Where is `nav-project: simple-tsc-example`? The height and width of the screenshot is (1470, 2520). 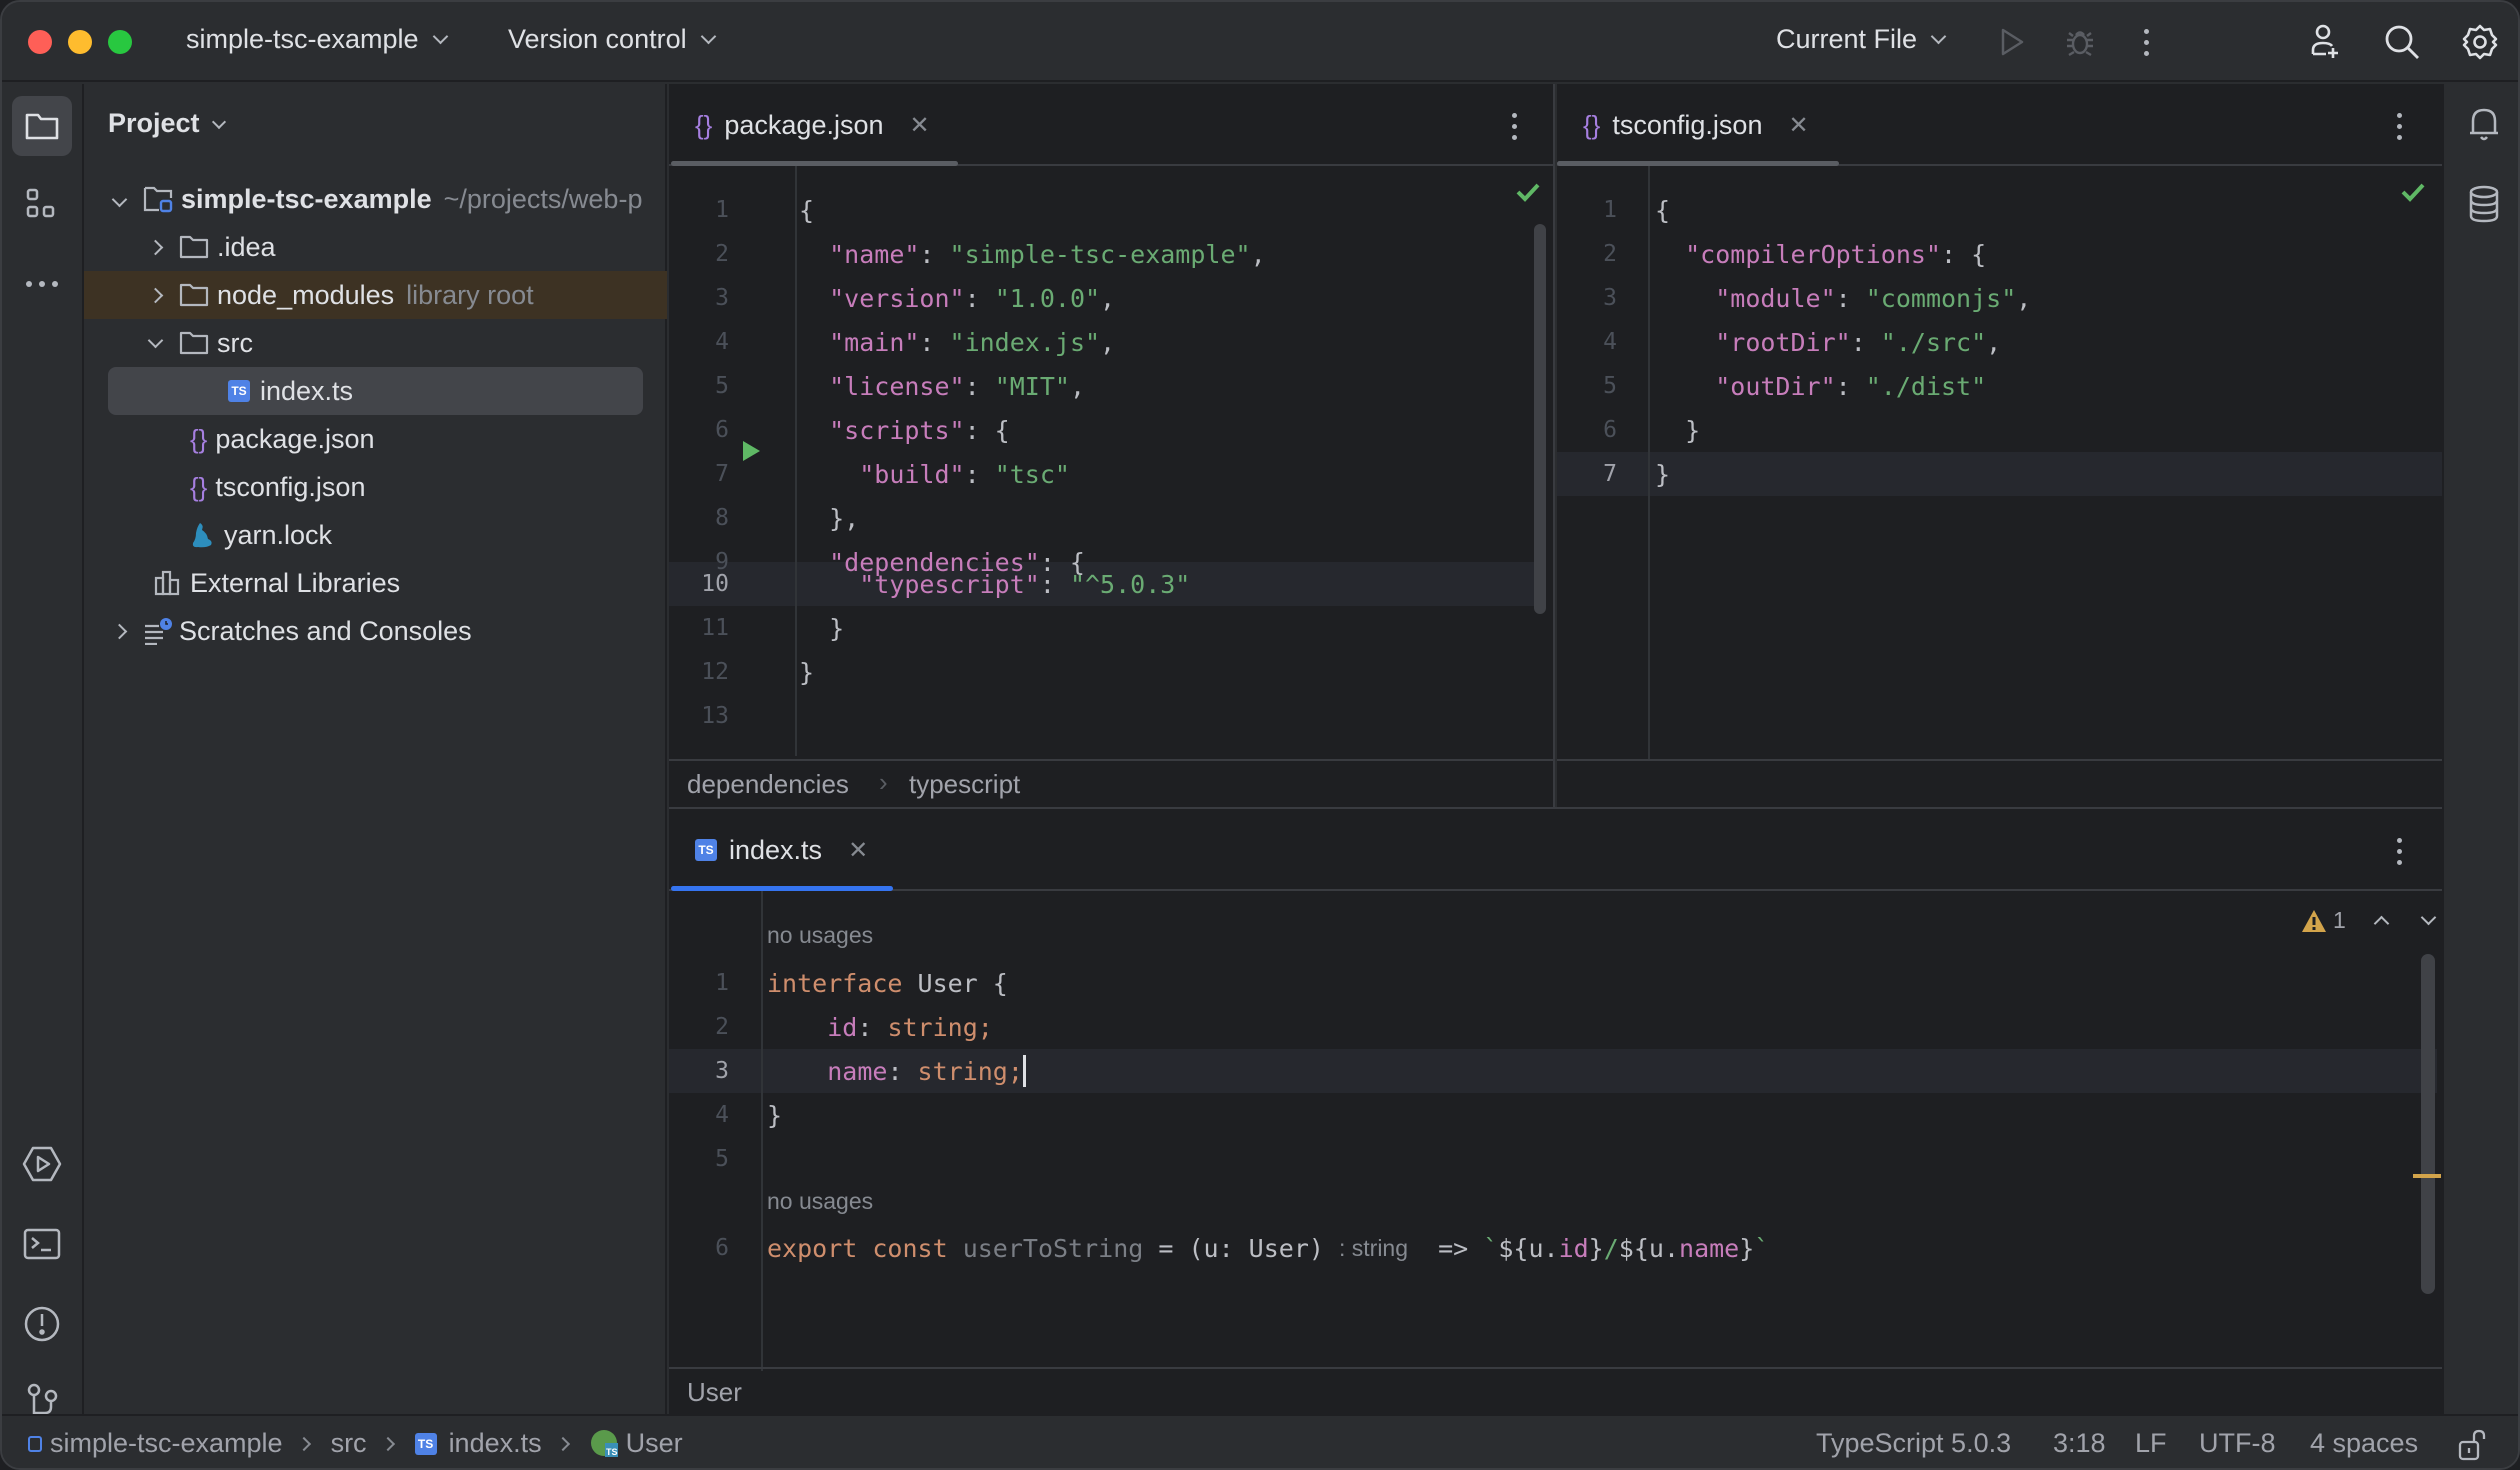 nav-project: simple-tsc-example is located at coordinates (166, 1443).